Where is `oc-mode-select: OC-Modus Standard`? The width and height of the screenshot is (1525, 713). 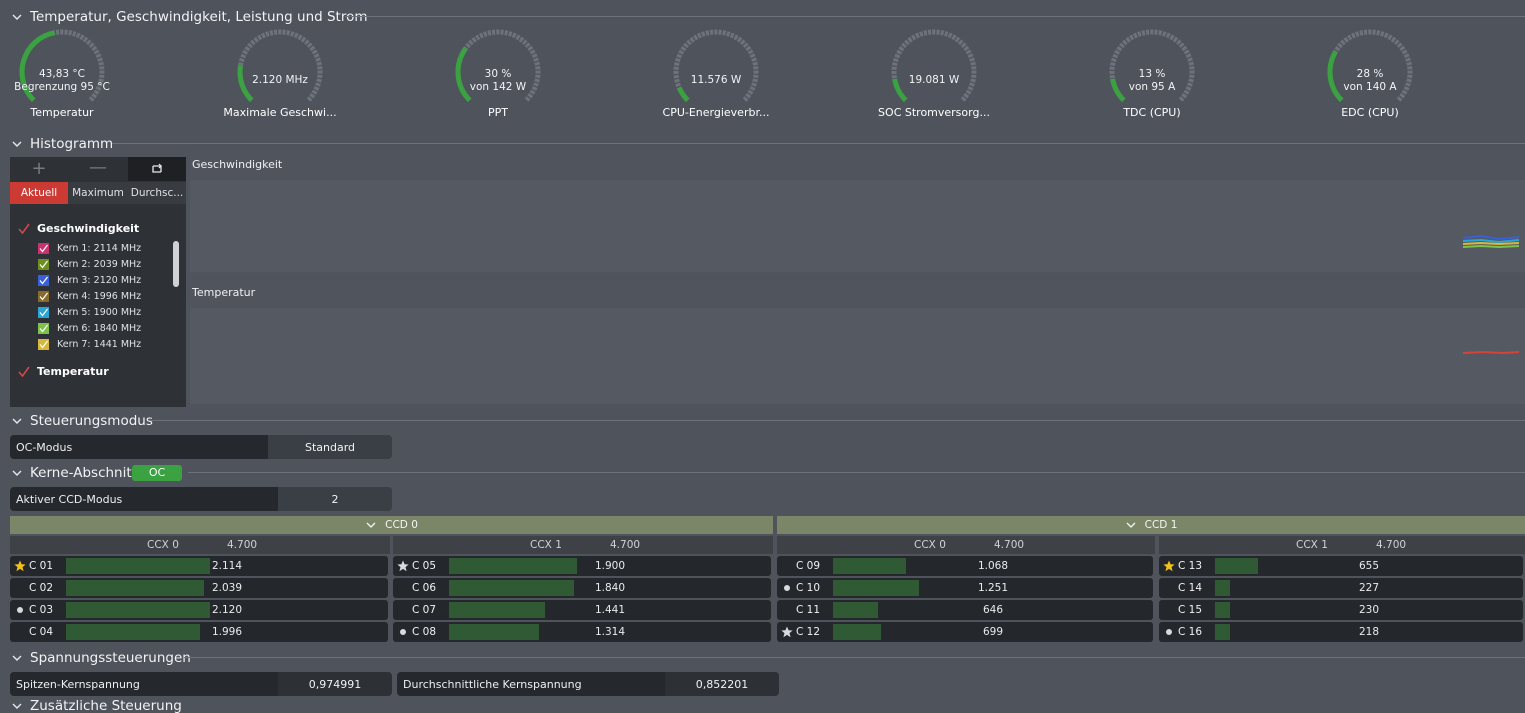
oc-mode-select: OC-Modus Standard is located at coordinates (201, 447).